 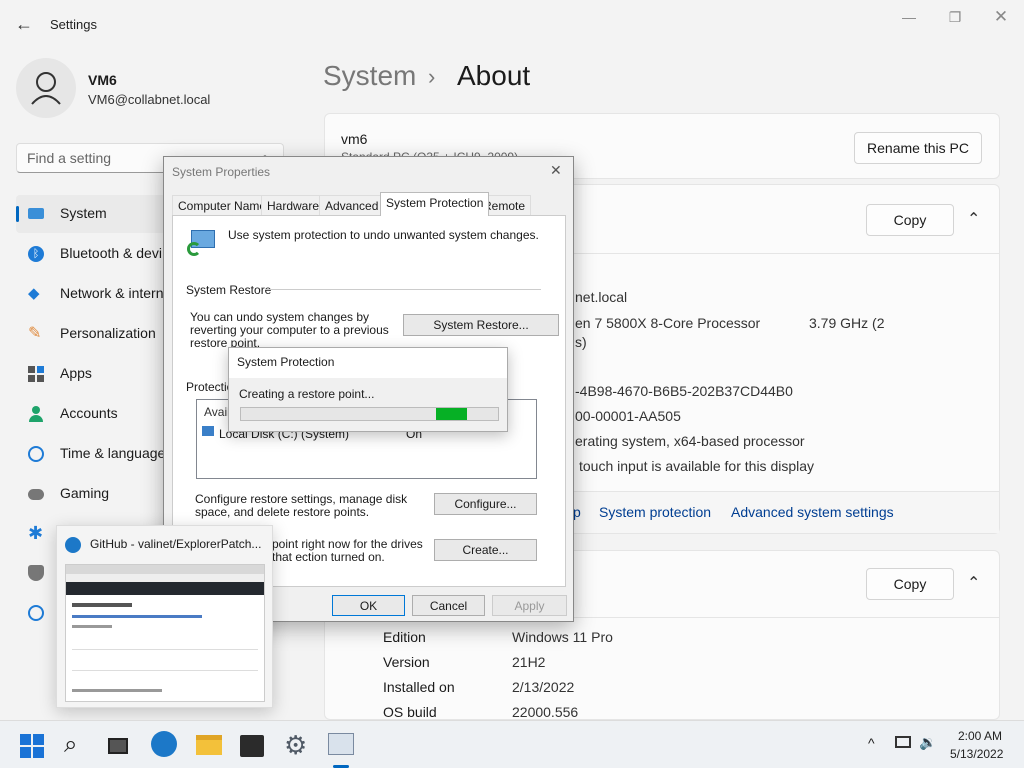 What do you see at coordinates (581, 342) in the screenshot?
I see `spec-value: s)` at bounding box center [581, 342].